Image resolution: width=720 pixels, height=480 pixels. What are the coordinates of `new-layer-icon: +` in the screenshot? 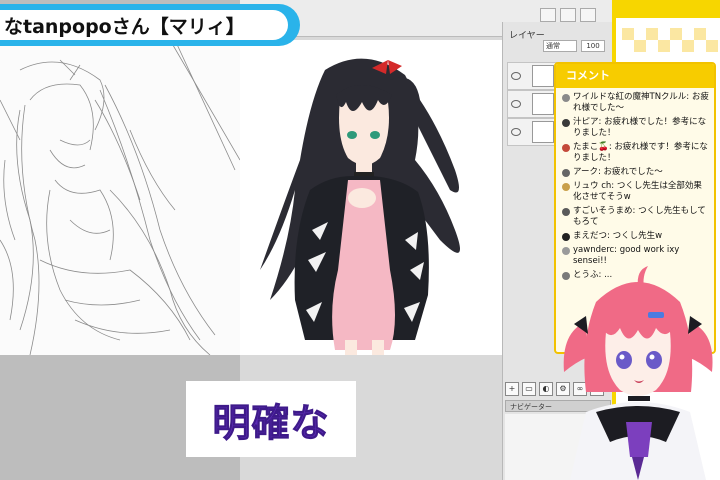 It's located at (512, 389).